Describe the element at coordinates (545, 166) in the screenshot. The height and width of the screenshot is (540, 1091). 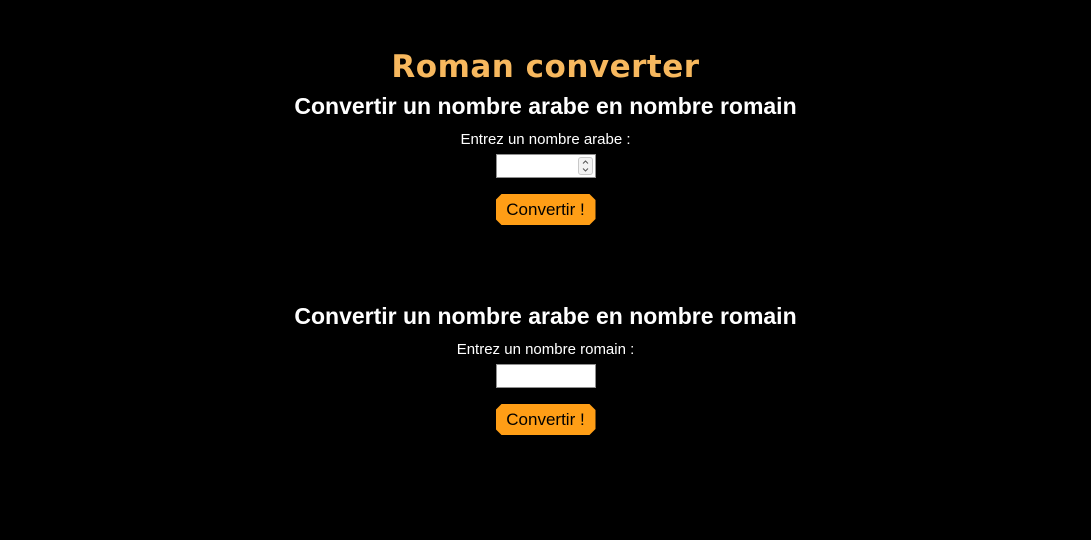
I see `arabic-number-input-wrapper` at that location.